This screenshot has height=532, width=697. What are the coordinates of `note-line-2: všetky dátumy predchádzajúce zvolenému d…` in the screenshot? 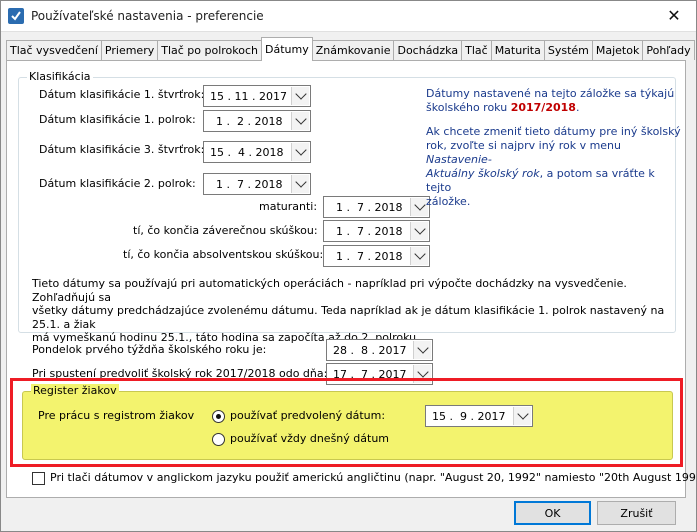 It's located at (348, 317).